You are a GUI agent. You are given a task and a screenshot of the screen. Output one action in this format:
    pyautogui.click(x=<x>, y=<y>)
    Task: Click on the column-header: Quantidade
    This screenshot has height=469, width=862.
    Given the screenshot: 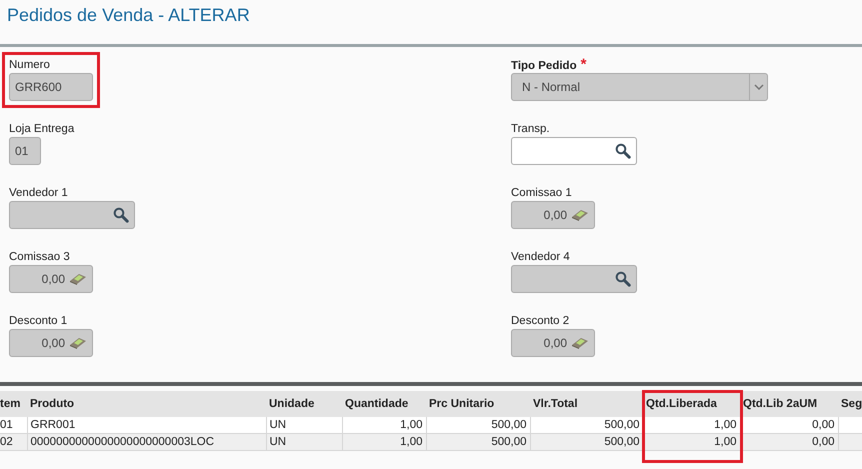 What is the action you would take?
    pyautogui.click(x=384, y=404)
    